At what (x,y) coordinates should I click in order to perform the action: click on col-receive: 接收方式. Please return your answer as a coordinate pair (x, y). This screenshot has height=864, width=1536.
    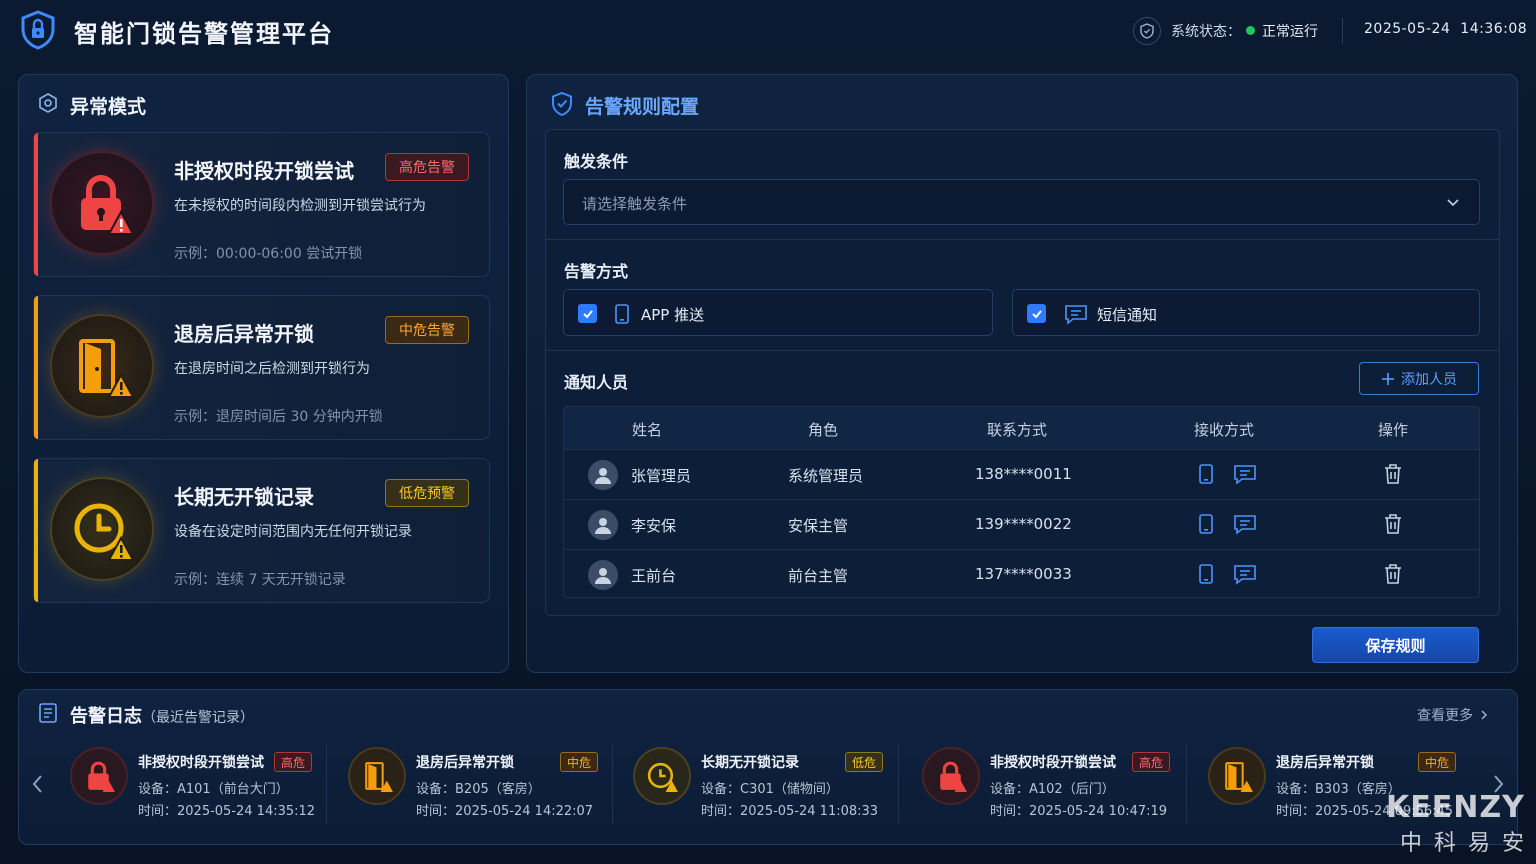
    Looking at the image, I should click on (1224, 430).